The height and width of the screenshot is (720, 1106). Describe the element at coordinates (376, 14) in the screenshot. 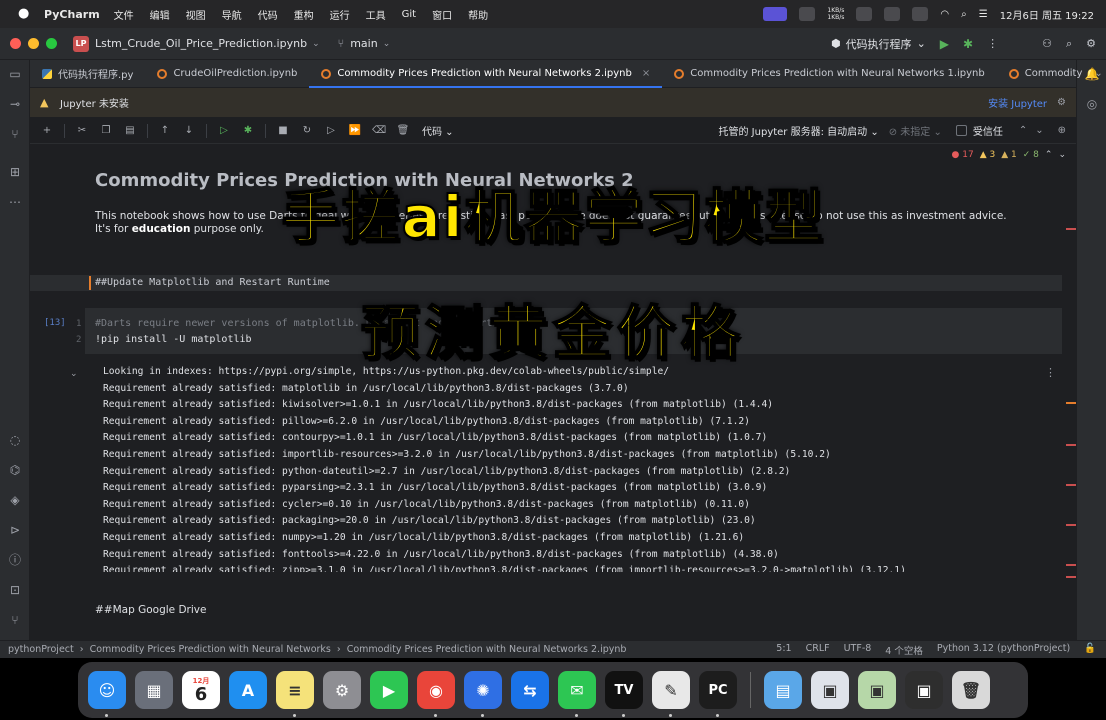

I see `menu-tools: 工具` at that location.